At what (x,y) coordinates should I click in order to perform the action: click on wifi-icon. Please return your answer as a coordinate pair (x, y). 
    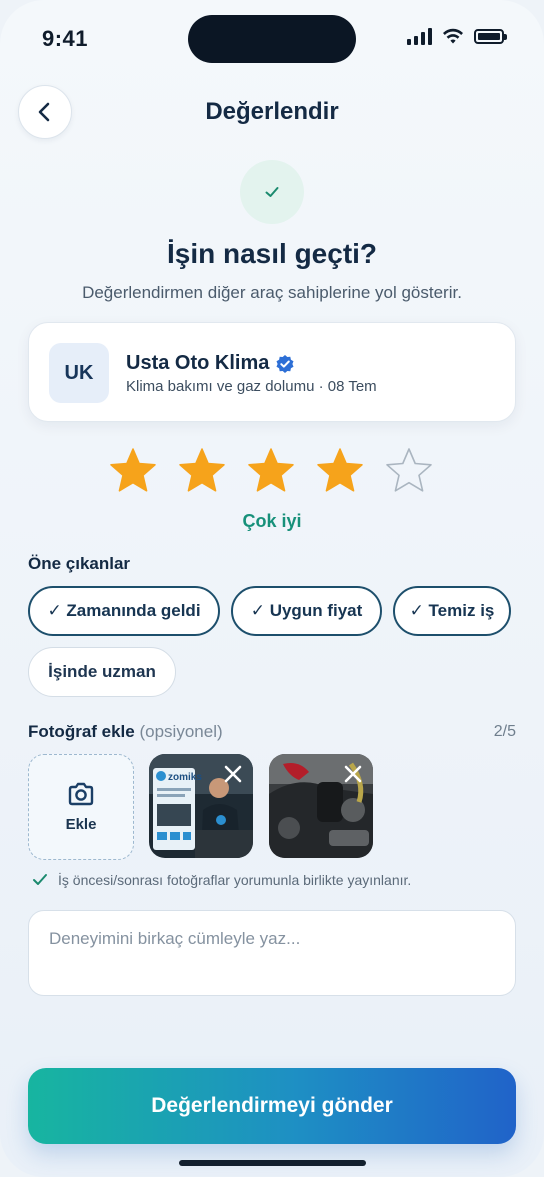
    Looking at the image, I should click on (453, 36).